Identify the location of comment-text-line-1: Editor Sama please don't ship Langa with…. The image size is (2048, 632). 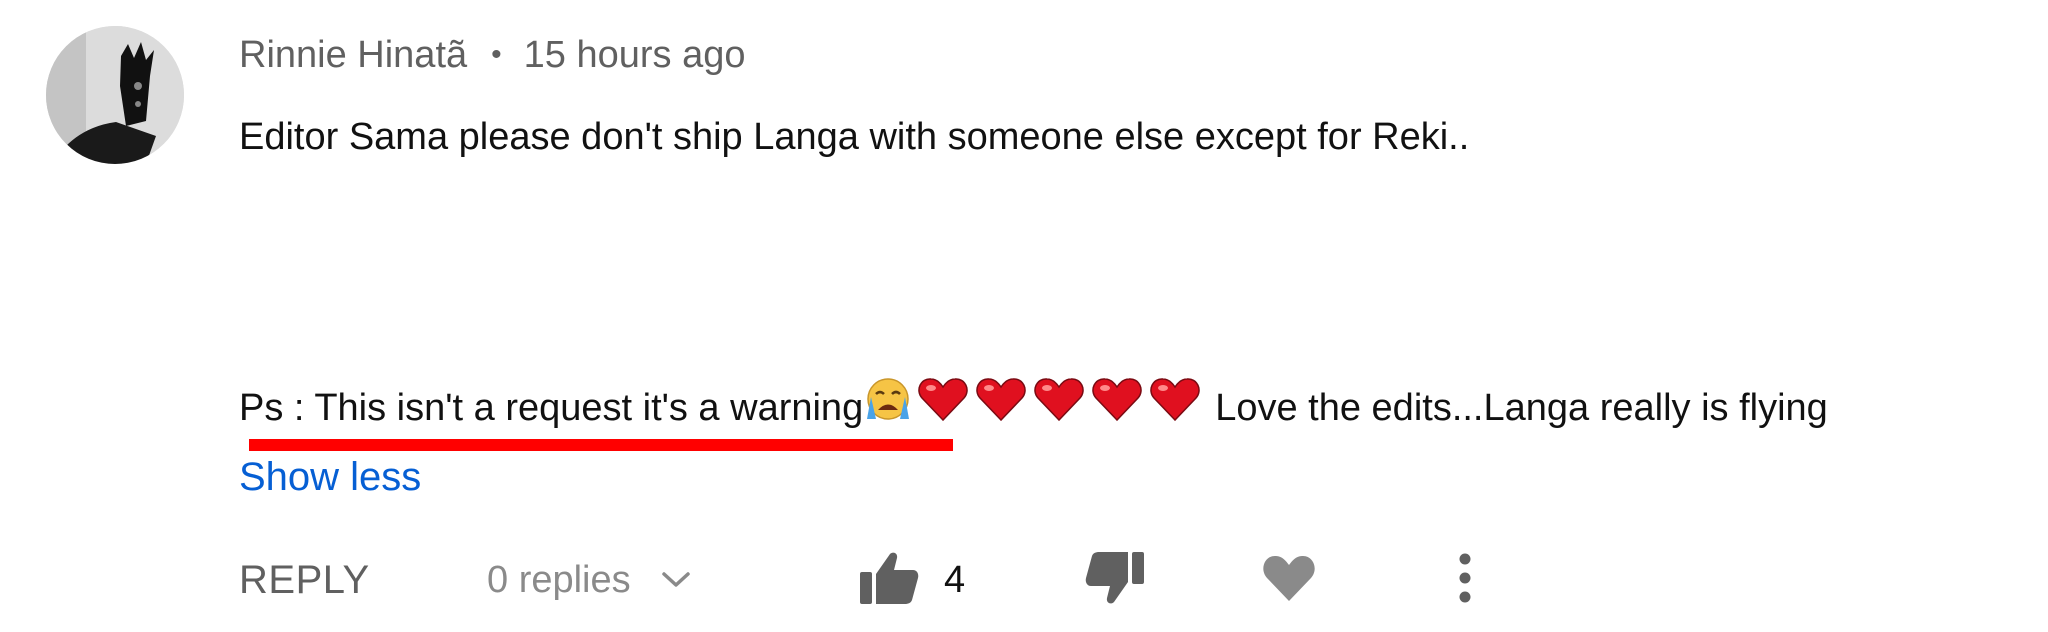
(854, 137).